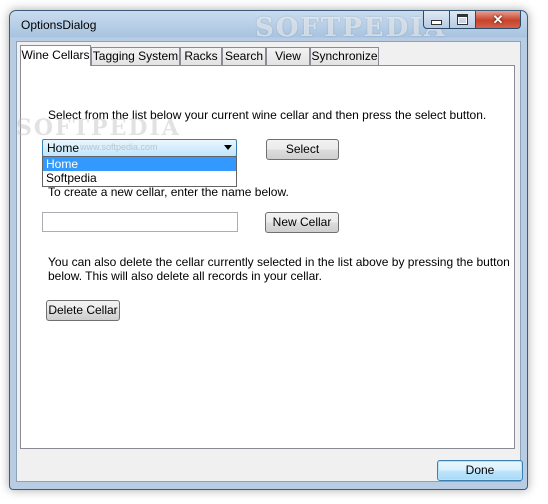  What do you see at coordinates (288, 56) in the screenshot?
I see `tab-view: View` at bounding box center [288, 56].